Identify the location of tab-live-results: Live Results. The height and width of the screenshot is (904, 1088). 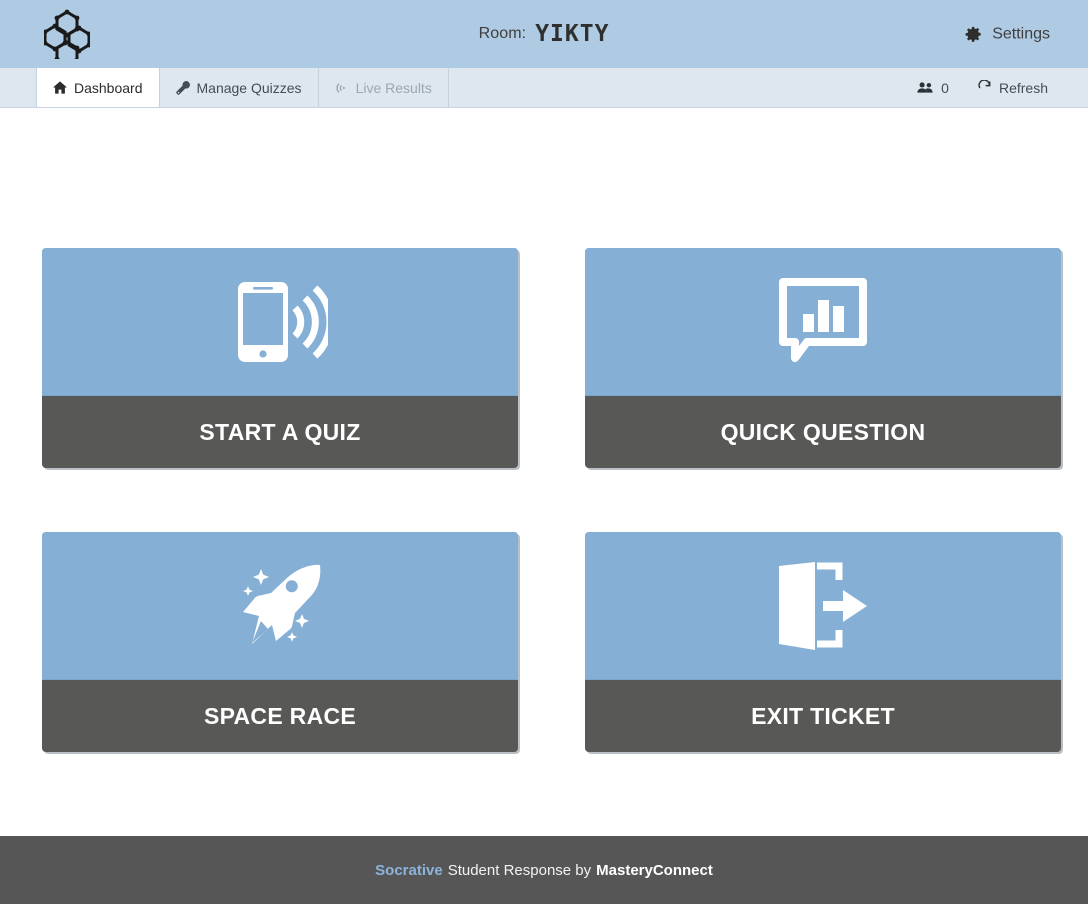
(384, 87).